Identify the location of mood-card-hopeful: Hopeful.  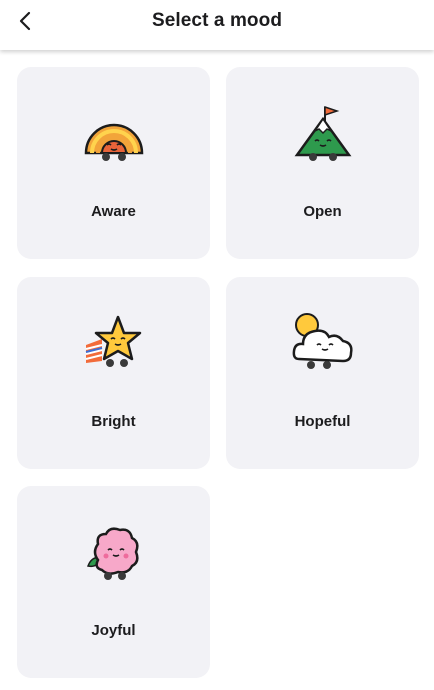
(322, 373).